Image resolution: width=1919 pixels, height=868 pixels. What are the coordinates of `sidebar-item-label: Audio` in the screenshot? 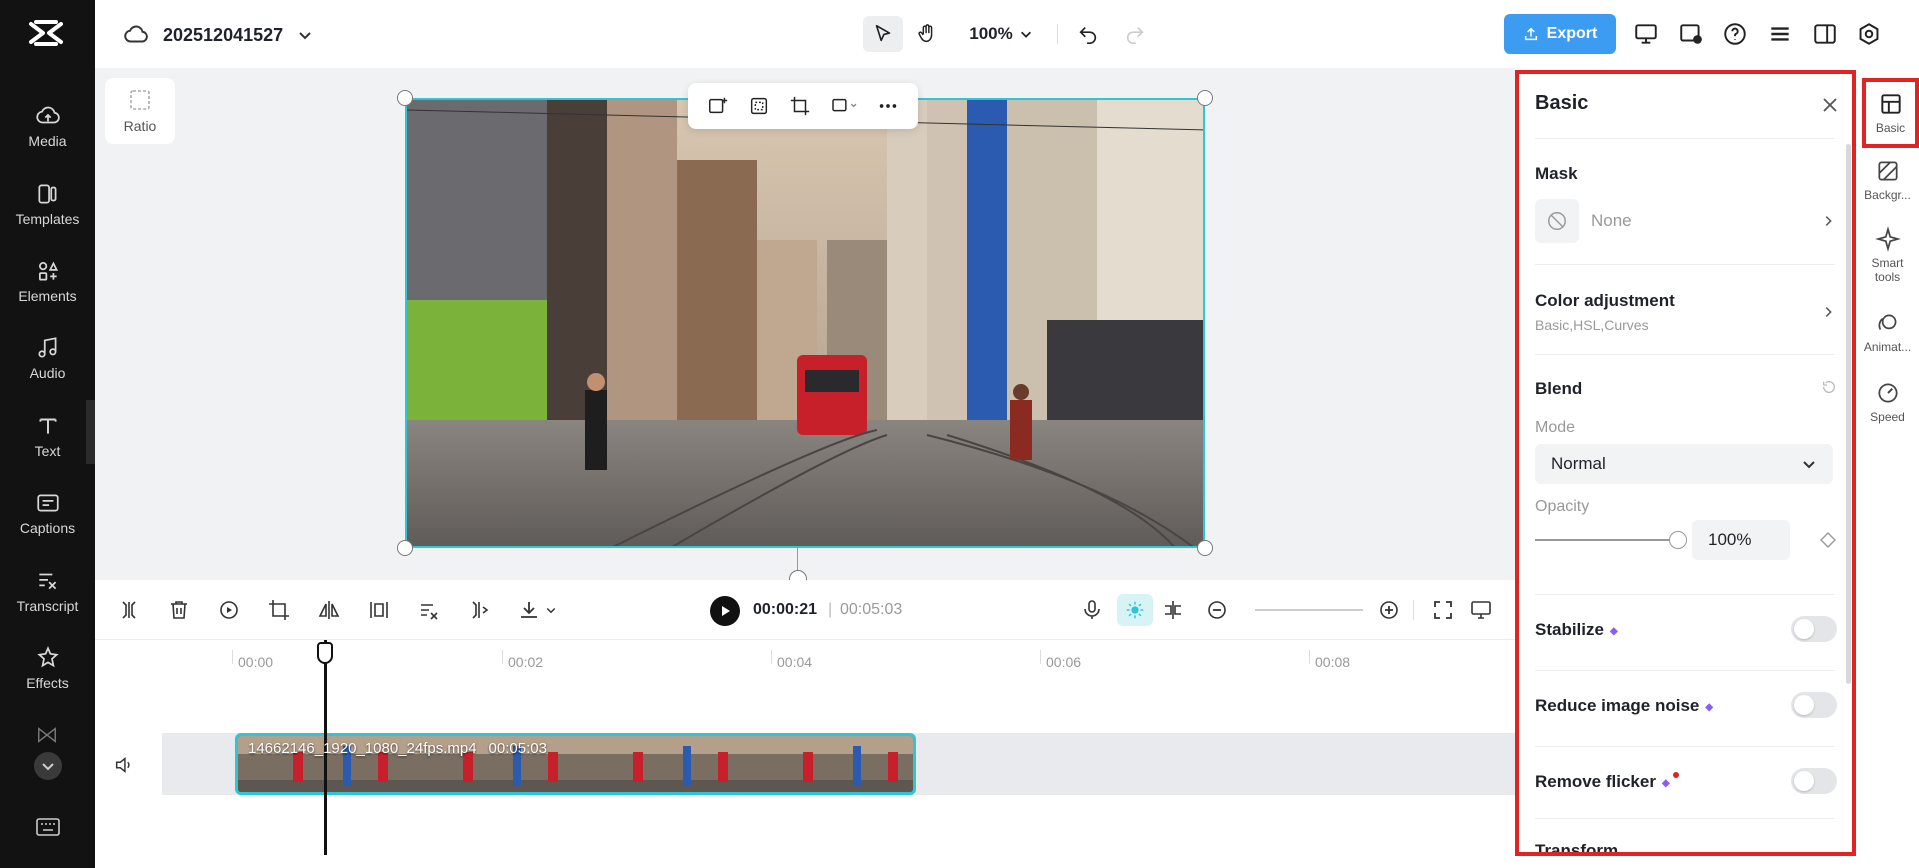 It's located at (47, 373).